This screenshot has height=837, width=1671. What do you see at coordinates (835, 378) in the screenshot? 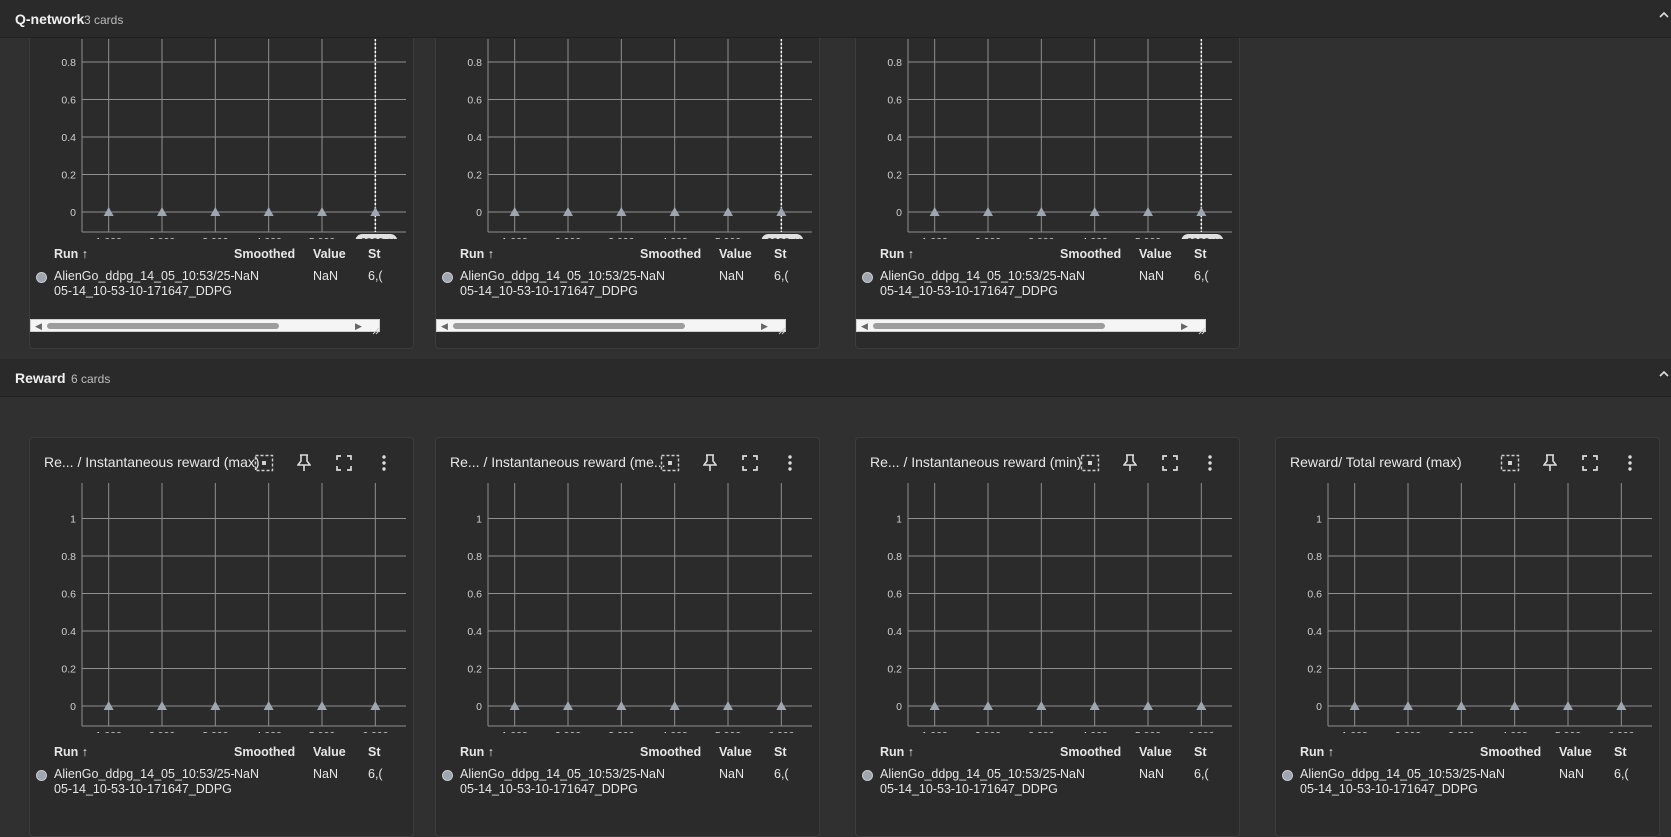
I see `group-header-reward: Reward 6 cards` at bounding box center [835, 378].